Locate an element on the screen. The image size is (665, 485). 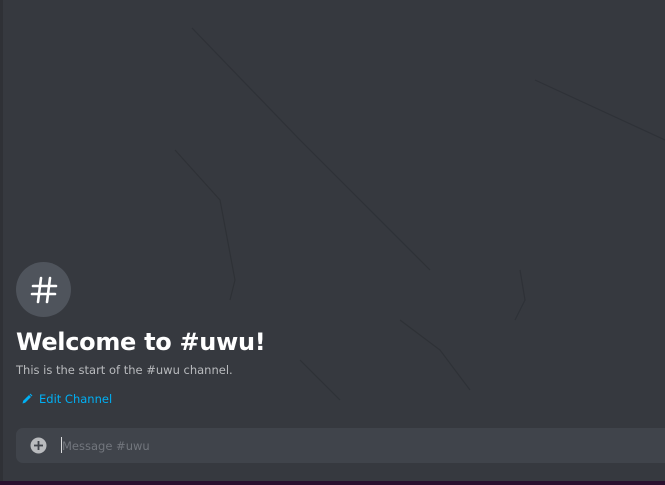
welcome-subtitle: This is the start of the #uwu channel. is located at coordinates (124, 370).